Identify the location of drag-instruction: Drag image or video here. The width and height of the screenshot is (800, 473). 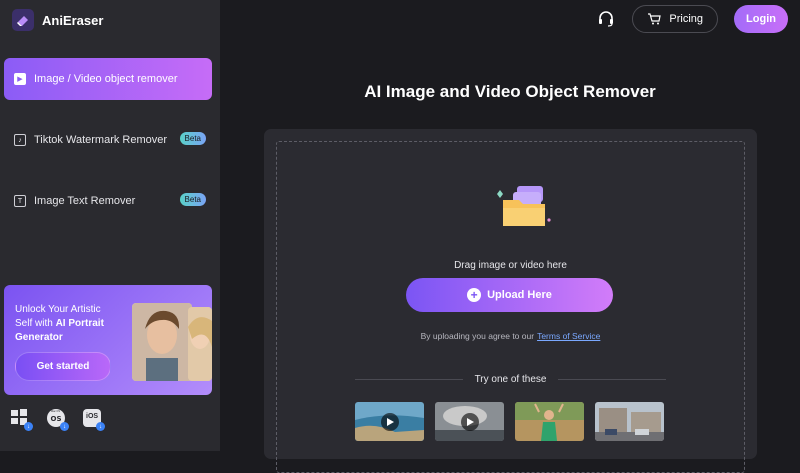
(510, 265).